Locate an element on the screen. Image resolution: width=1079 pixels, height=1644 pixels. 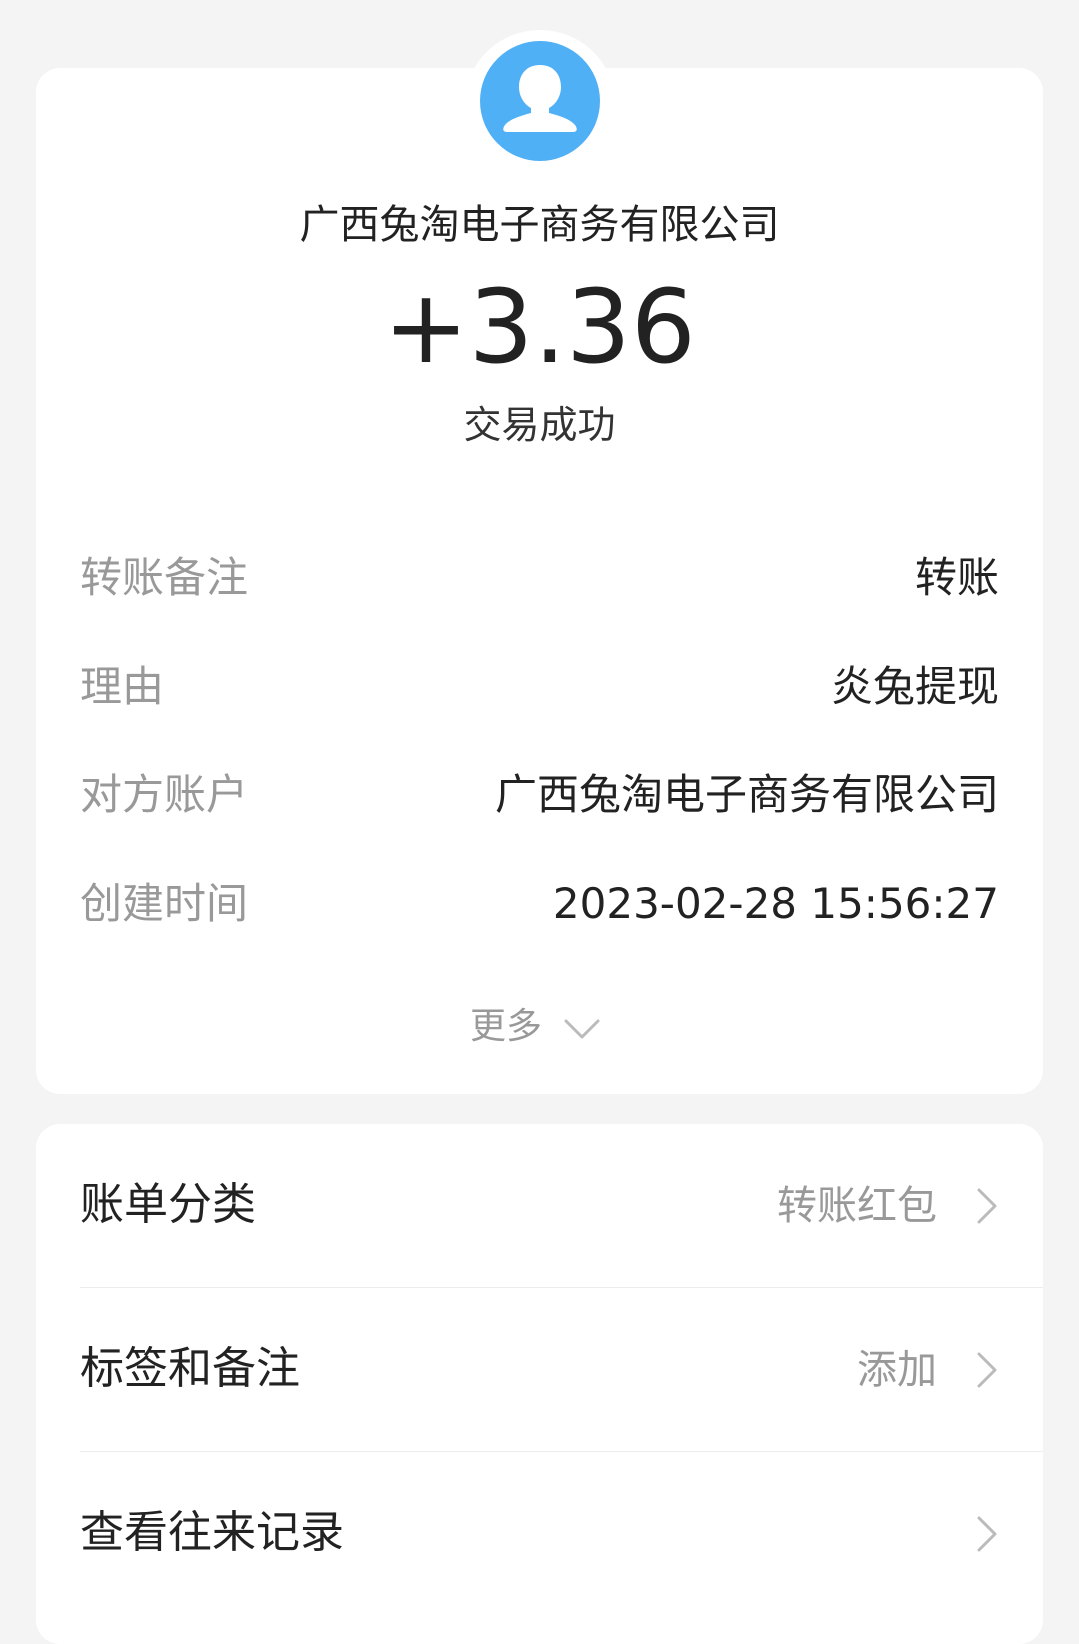
tags-and-notes-row: 标签和备注 添加 is located at coordinates (539, 1369).